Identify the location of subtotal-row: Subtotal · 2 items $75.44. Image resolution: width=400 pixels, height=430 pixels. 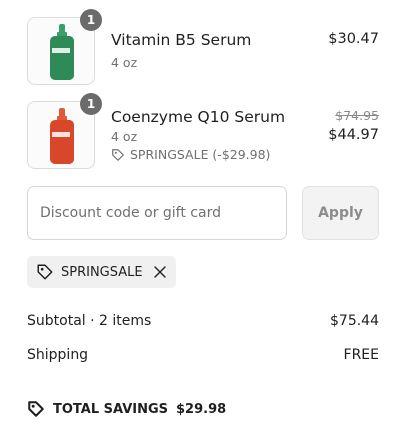
(203, 321).